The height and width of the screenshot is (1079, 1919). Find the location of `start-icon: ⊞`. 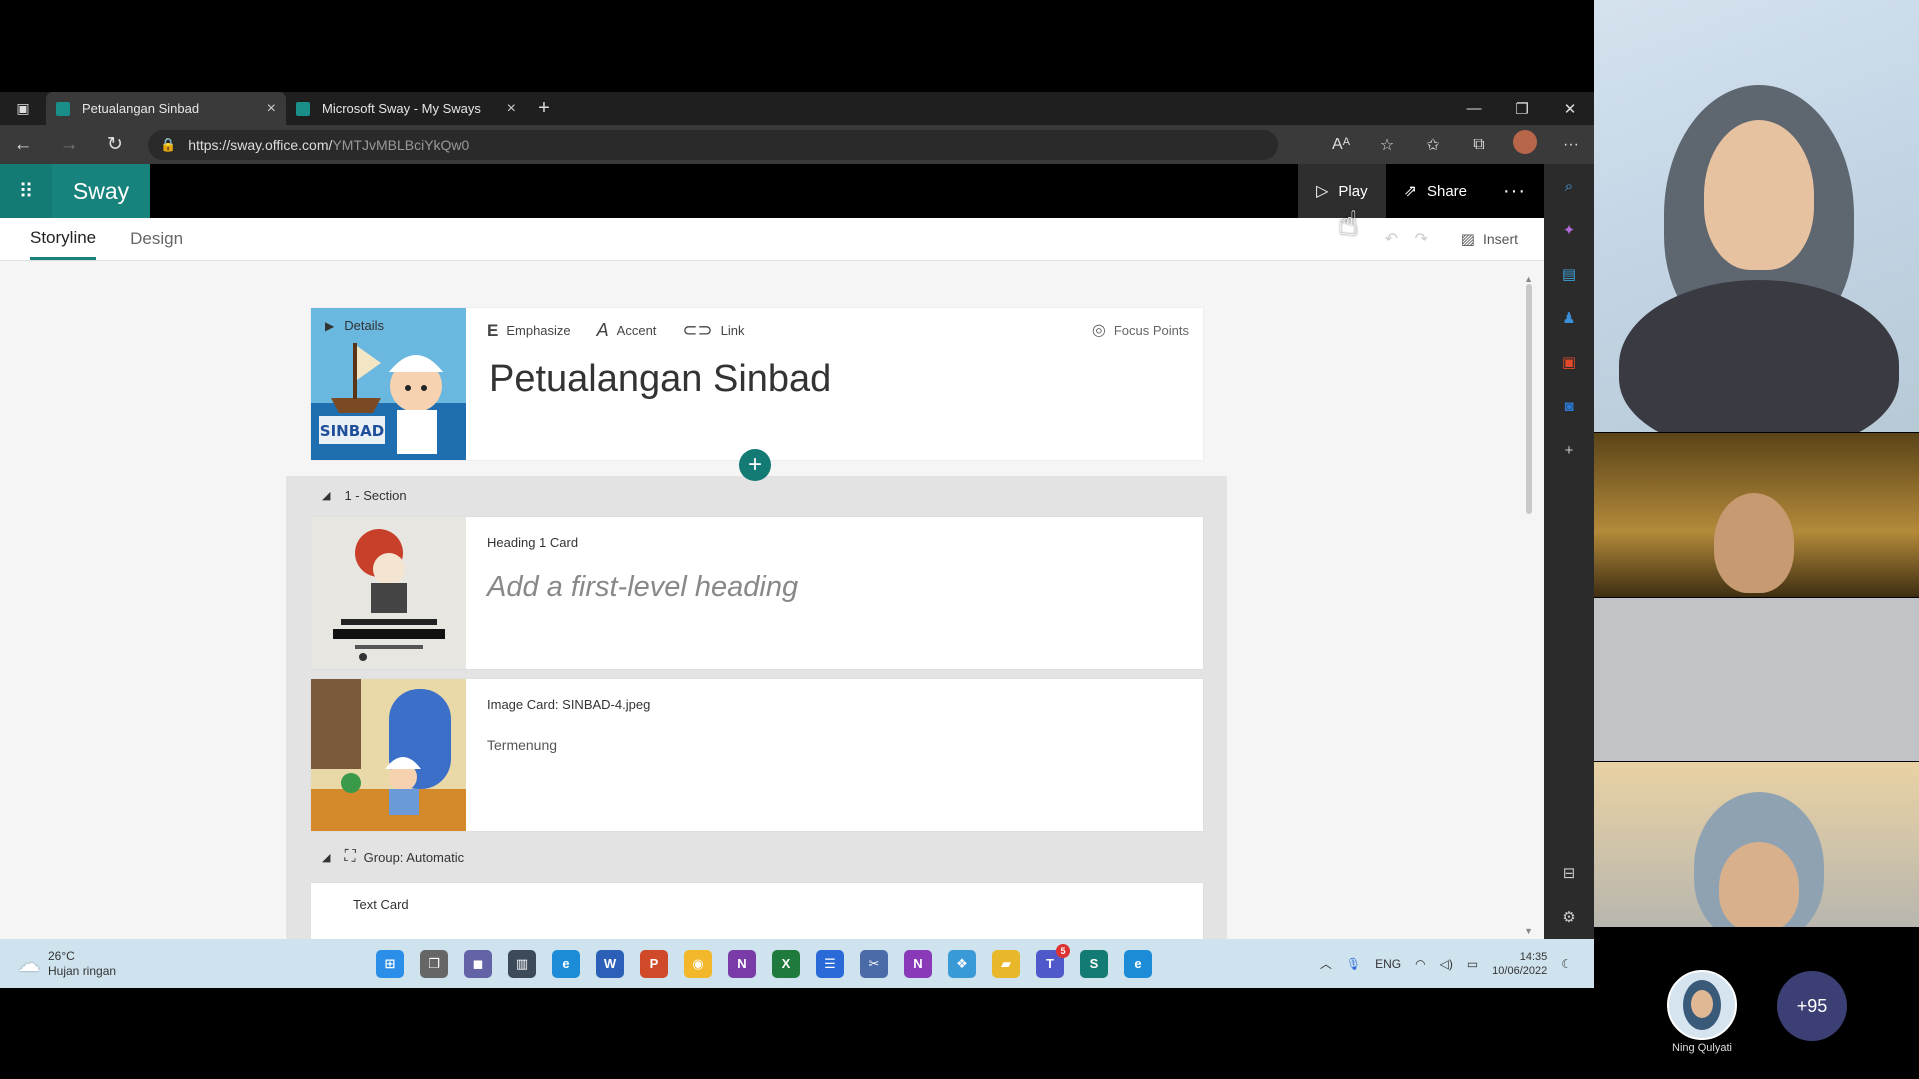

start-icon: ⊞ is located at coordinates (390, 963).